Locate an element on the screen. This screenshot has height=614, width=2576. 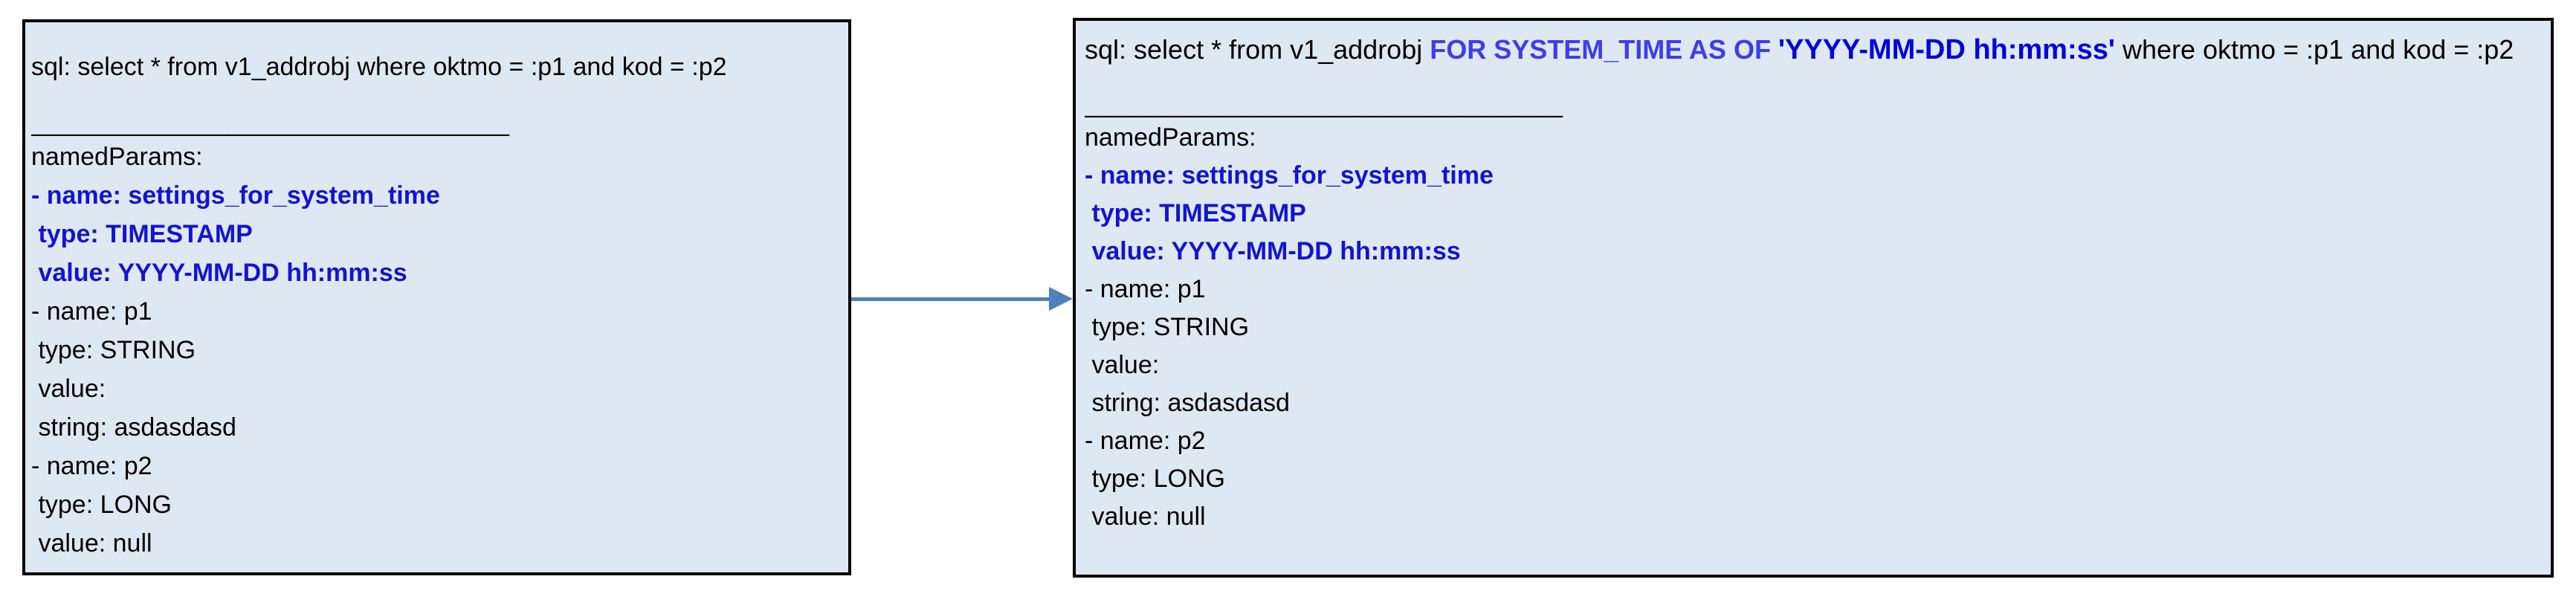
sql-system-time-keyword: FOR SYSTEM_TIME AS OF is located at coordinates (1604, 49).